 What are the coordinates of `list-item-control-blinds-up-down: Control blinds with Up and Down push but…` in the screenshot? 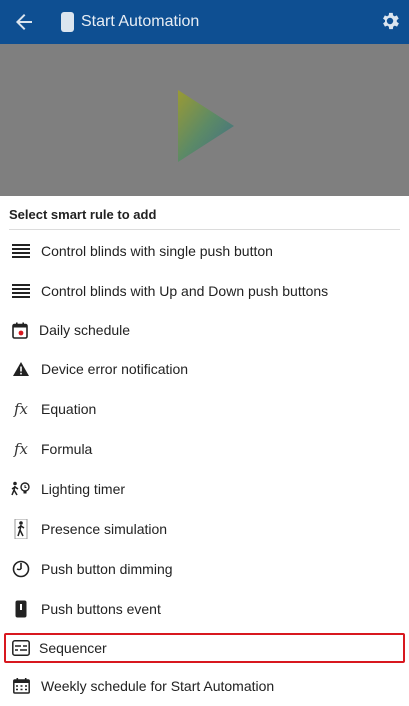 It's located at (204, 291).